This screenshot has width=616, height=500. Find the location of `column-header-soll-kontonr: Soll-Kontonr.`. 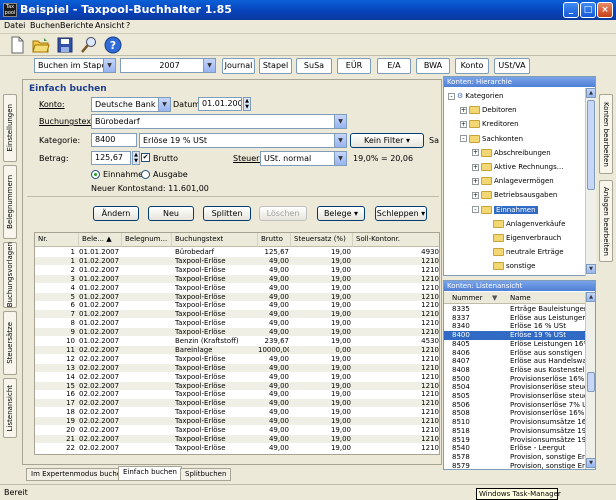

column-header-soll-kontonr: Soll-Kontonr. is located at coordinates (396, 240).